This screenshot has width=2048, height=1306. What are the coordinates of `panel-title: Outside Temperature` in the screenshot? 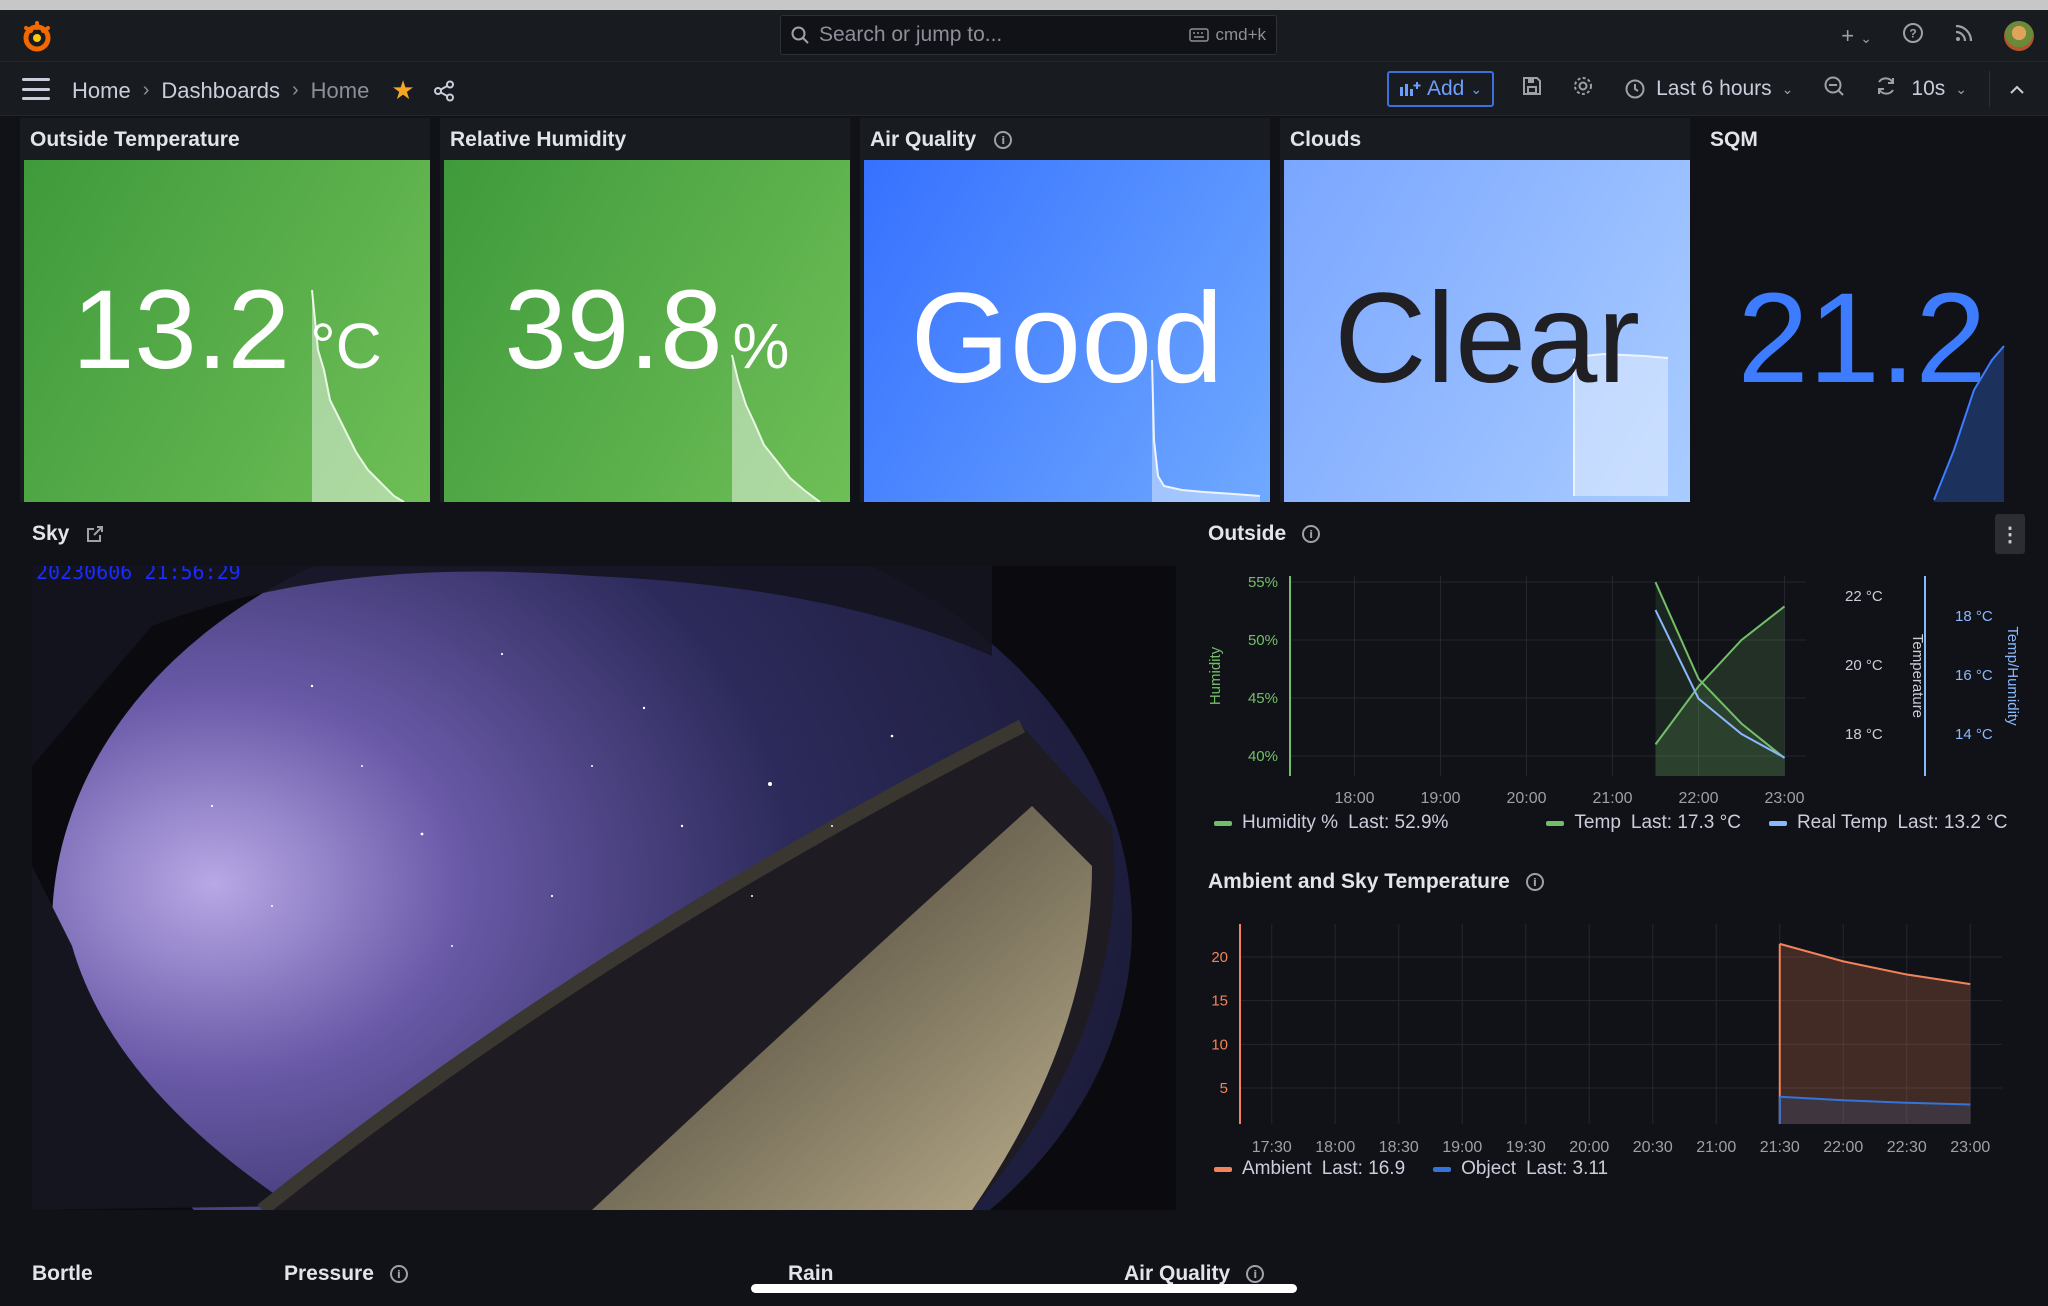 It's located at (135, 139).